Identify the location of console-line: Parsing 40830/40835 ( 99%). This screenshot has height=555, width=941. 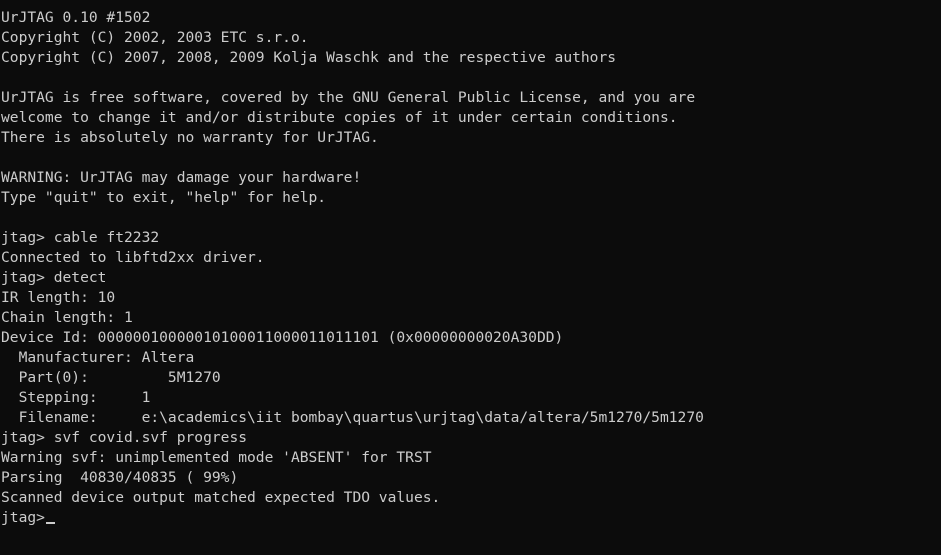
(120, 477).